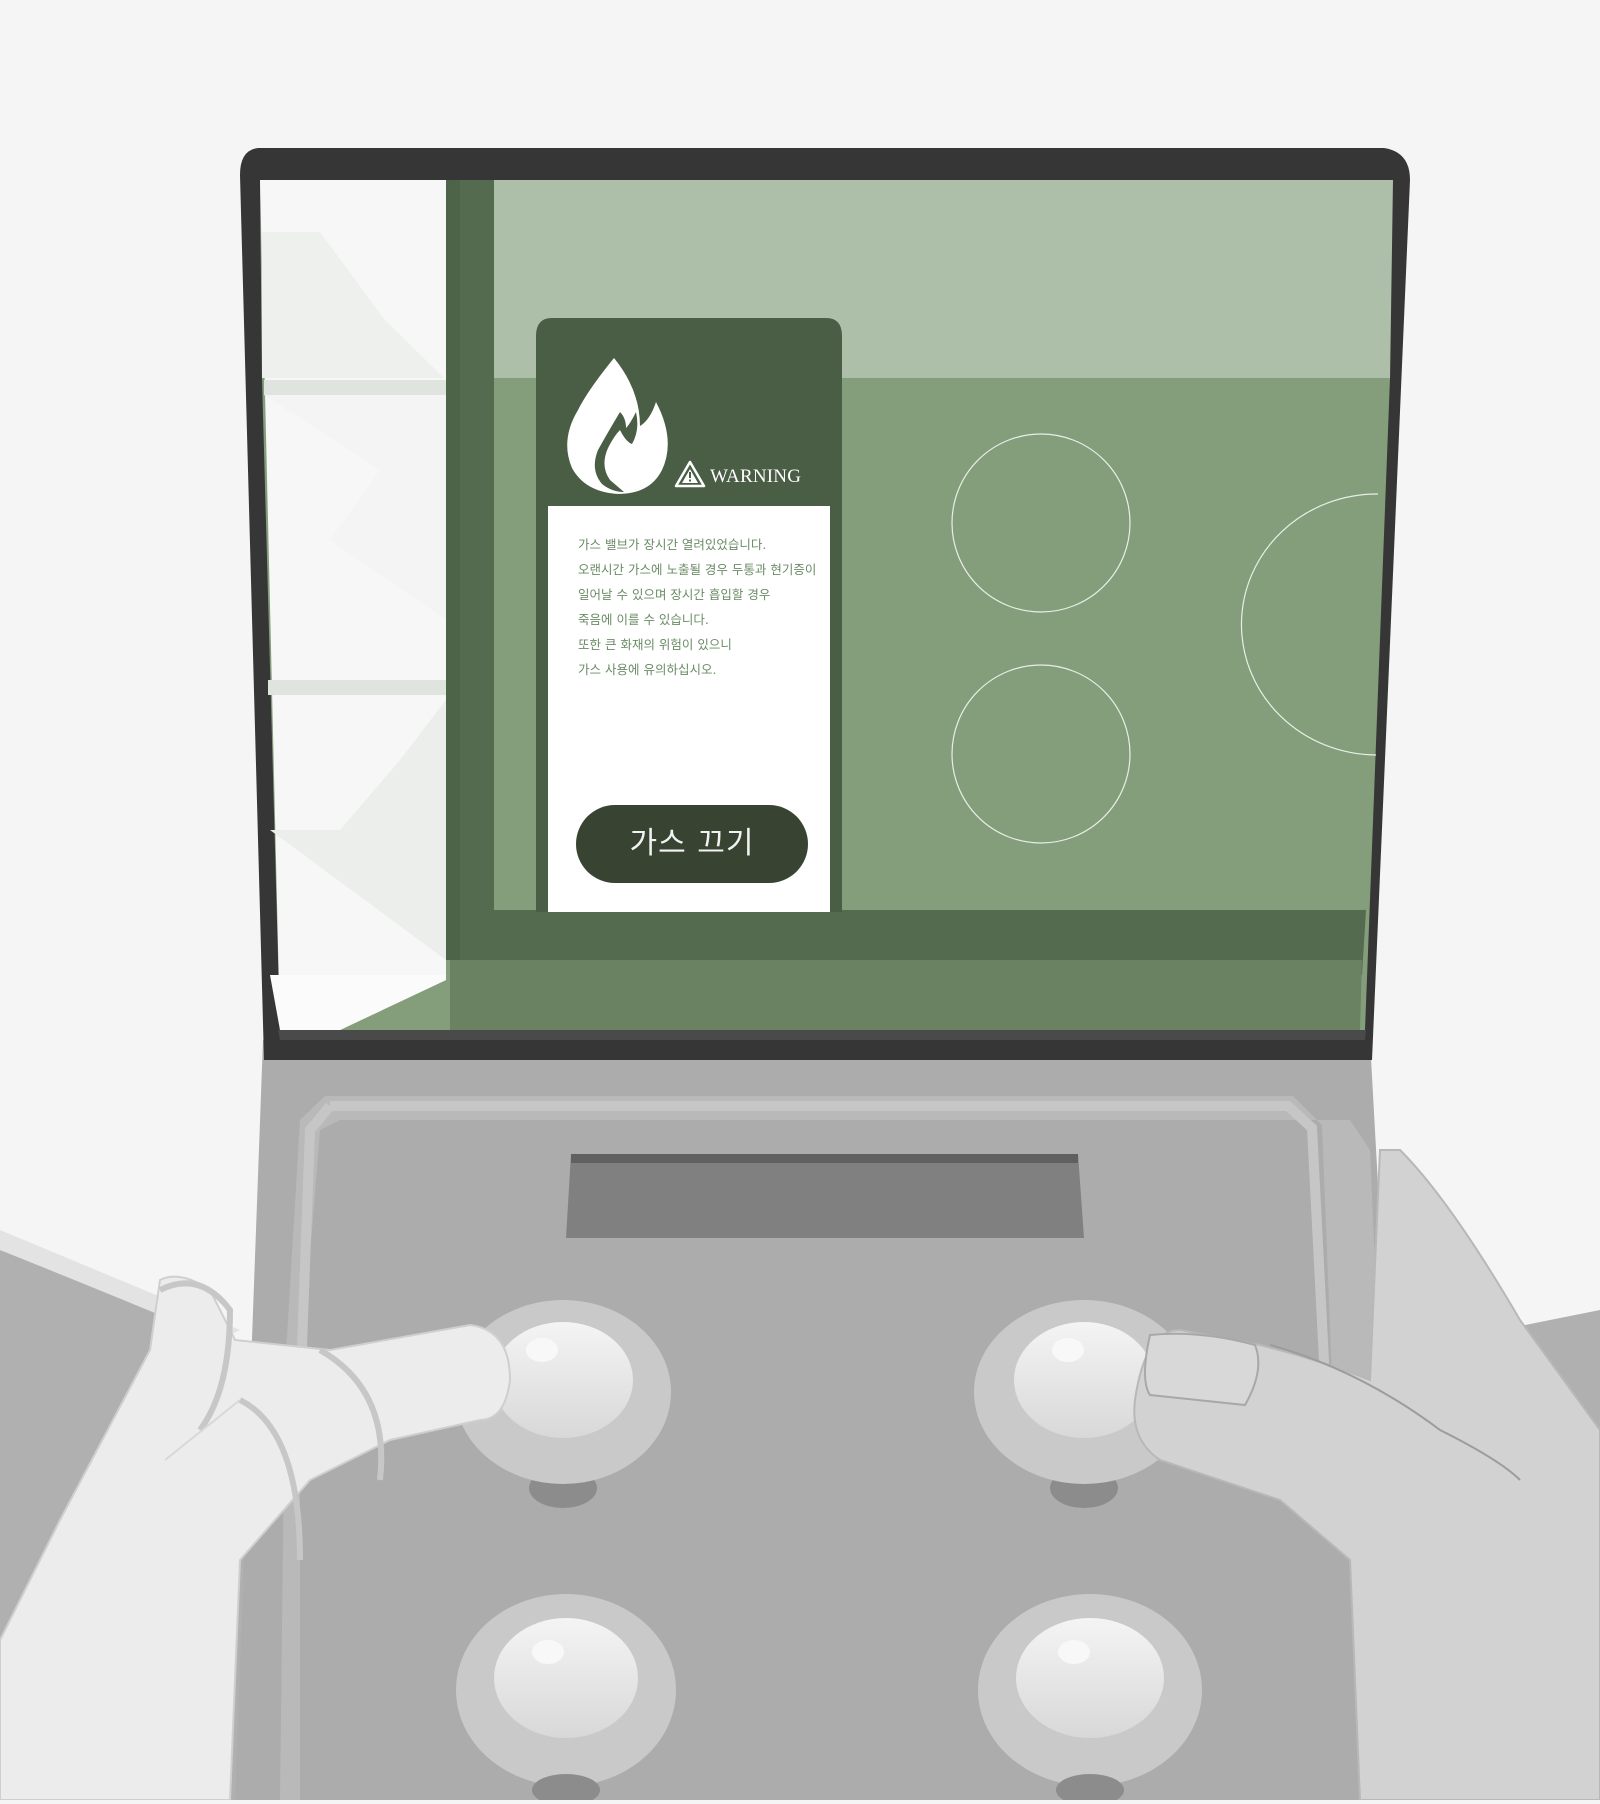 This screenshot has height=1804, width=1600. Describe the element at coordinates (822, 1035) in the screenshot. I see `screen-bottom-edge` at that location.